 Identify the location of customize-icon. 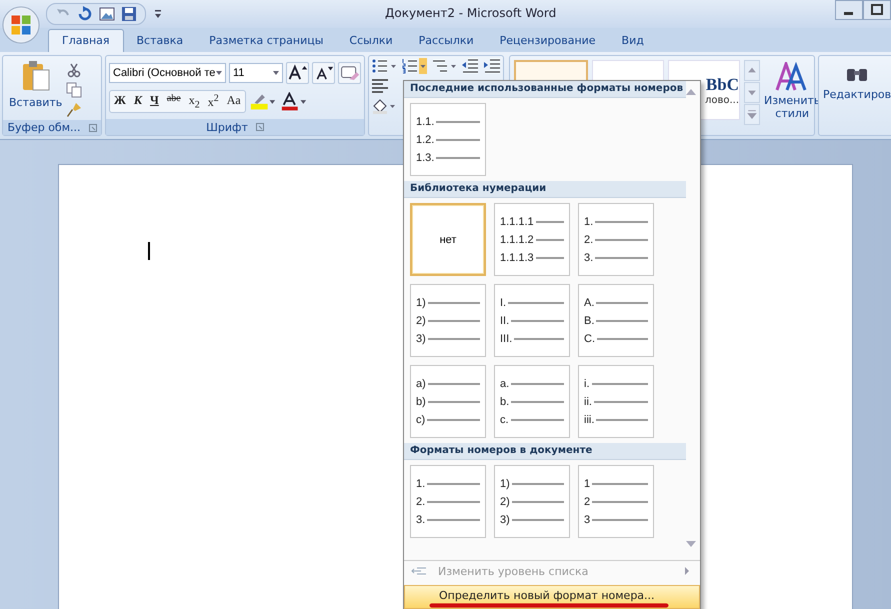
(158, 14).